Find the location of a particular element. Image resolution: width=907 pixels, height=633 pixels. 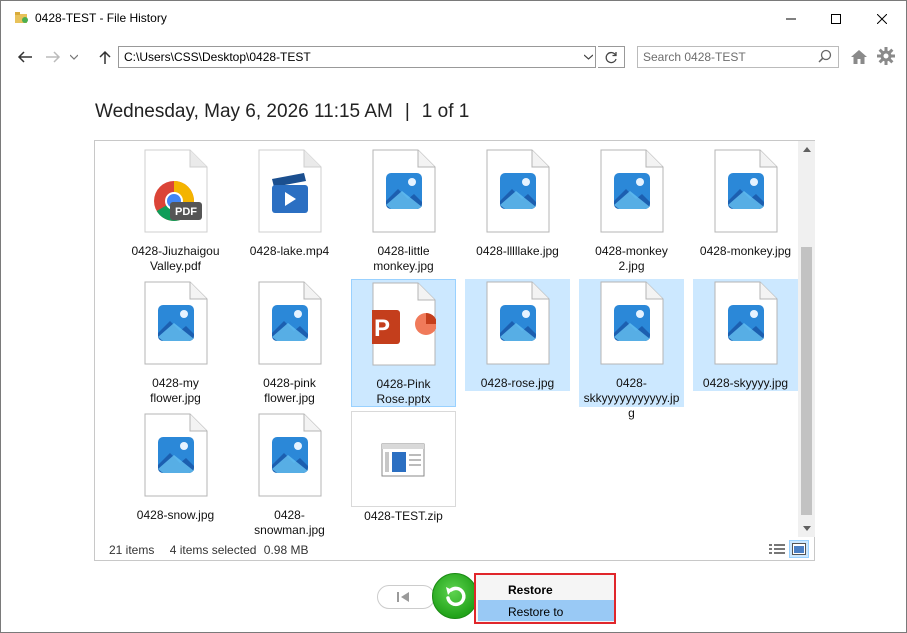

previous-version-button is located at coordinates (406, 597).